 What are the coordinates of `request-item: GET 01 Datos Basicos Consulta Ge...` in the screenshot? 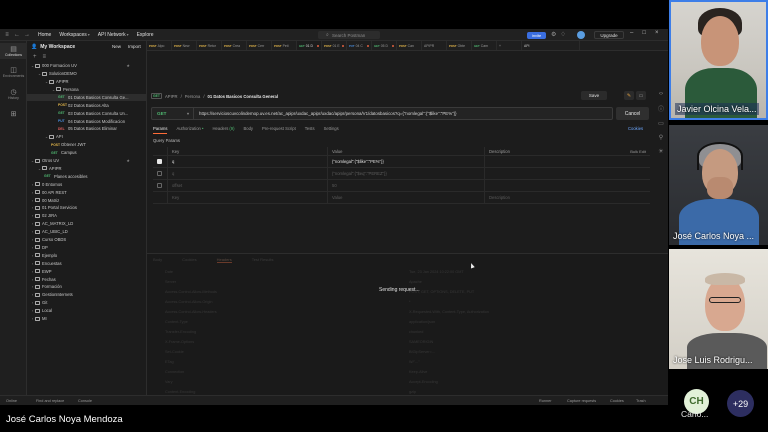 It's located at (86, 97).